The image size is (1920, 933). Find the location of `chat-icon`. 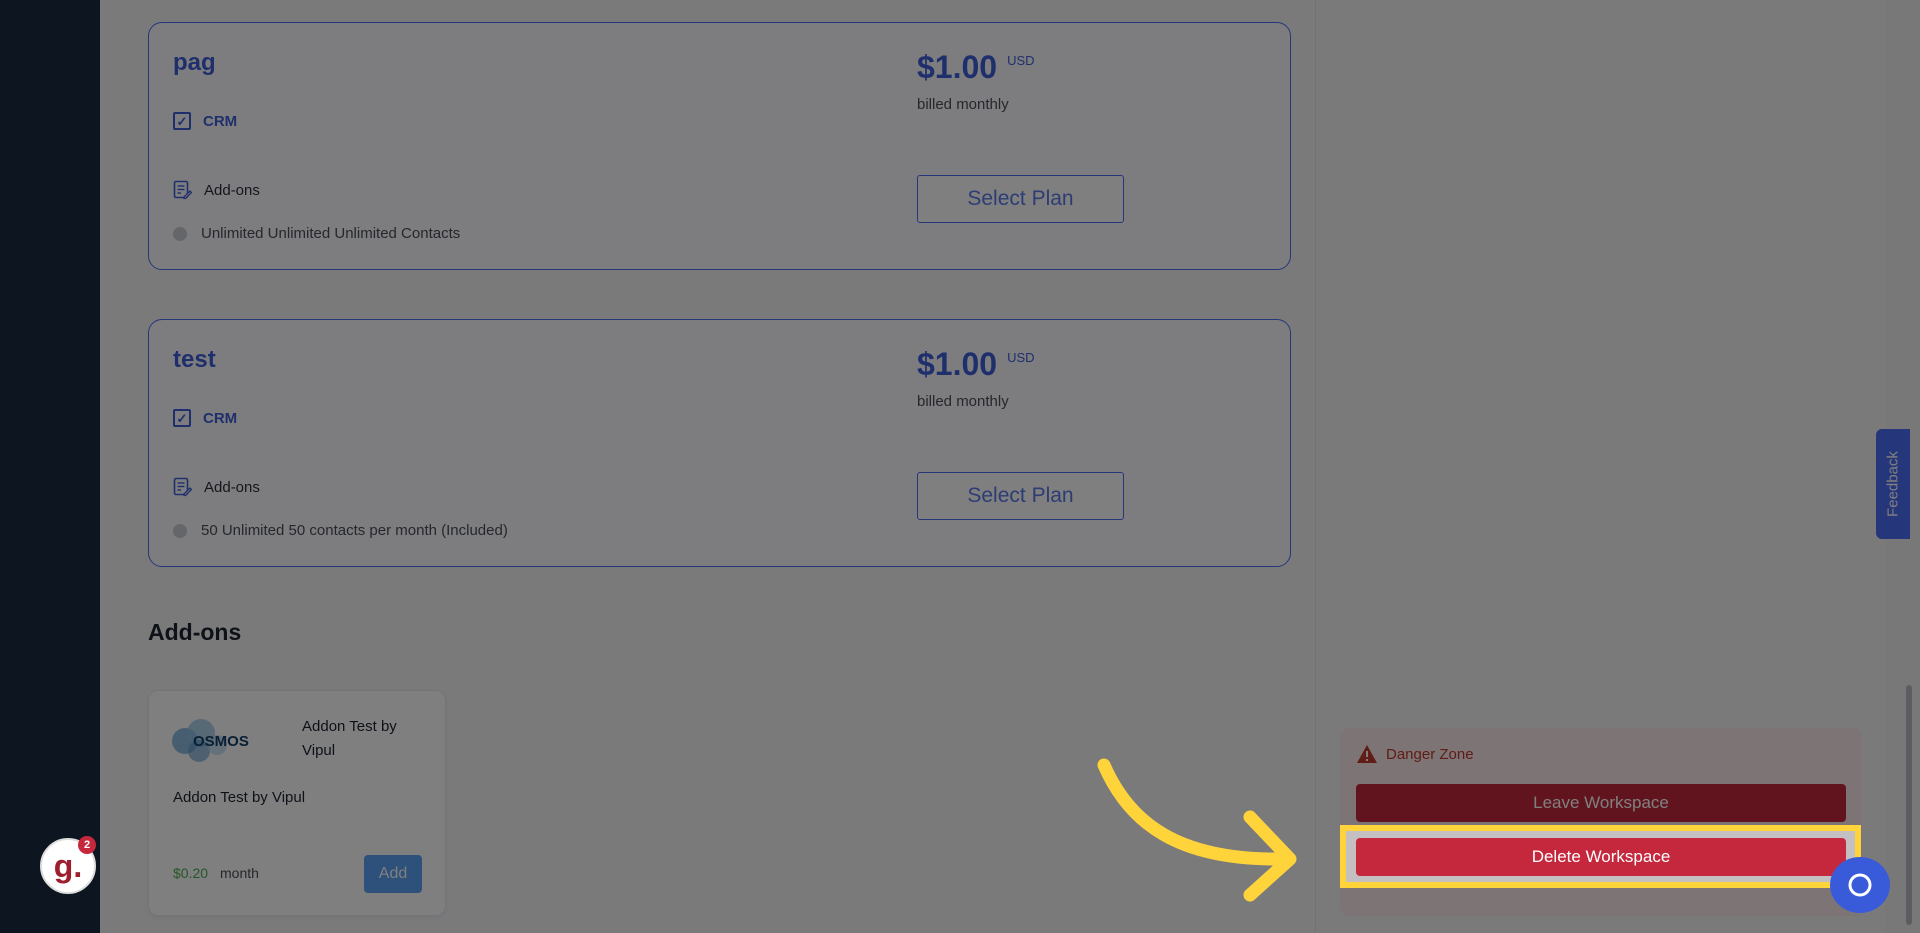

chat-icon is located at coordinates (1860, 885).